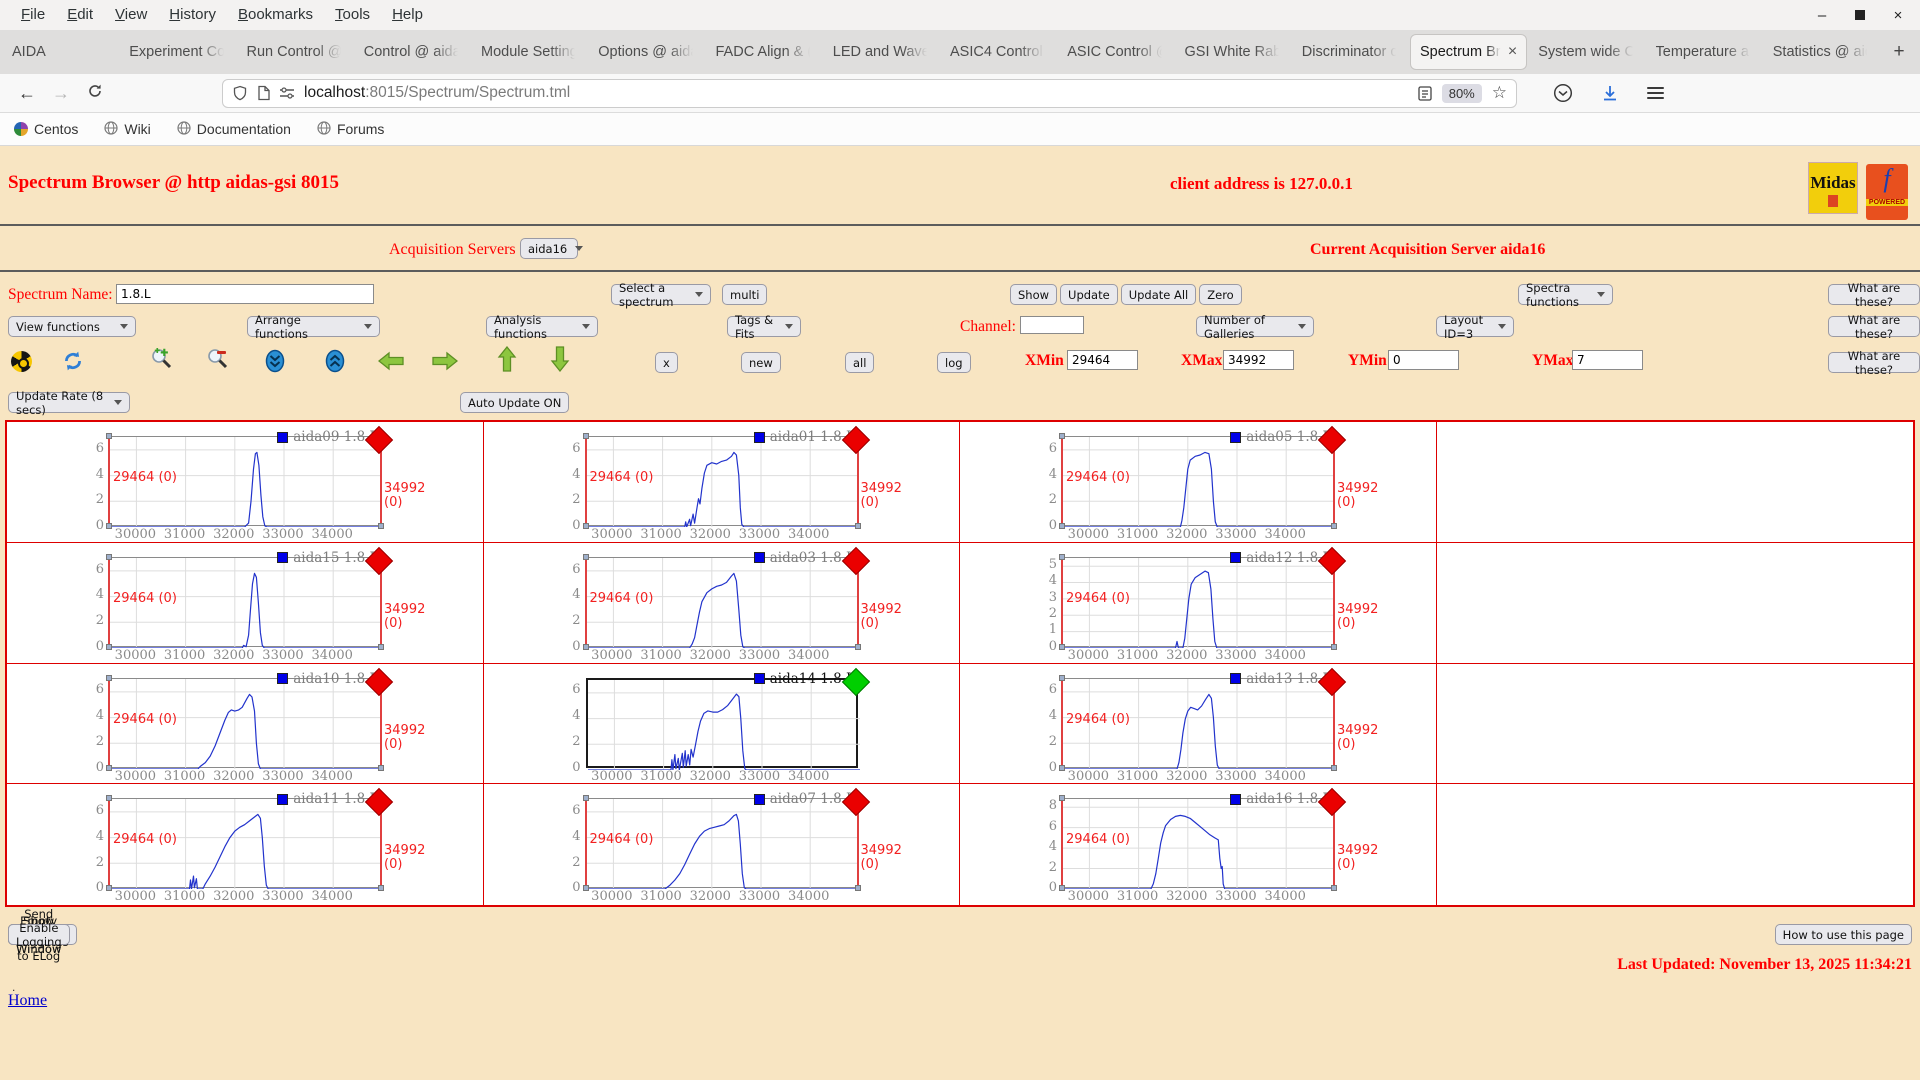  I want to click on arrow-up-icon, so click(507, 359).